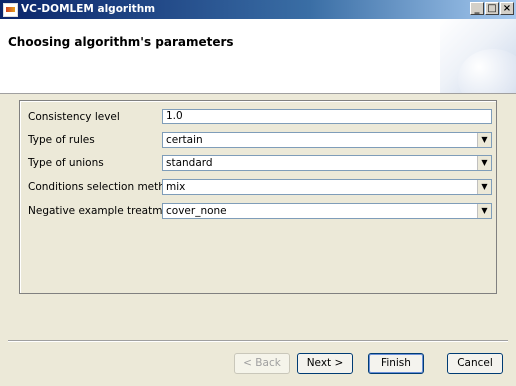  I want to click on window-title: VC-DOMLEM algorithm, so click(88, 9).